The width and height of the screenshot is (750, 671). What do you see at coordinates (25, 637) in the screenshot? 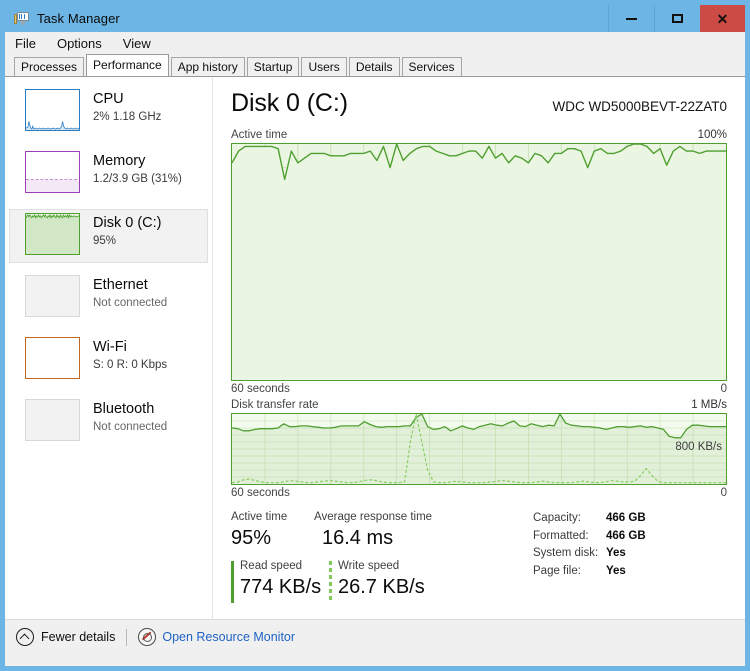
I see `chevron-up-circle-icon` at bounding box center [25, 637].